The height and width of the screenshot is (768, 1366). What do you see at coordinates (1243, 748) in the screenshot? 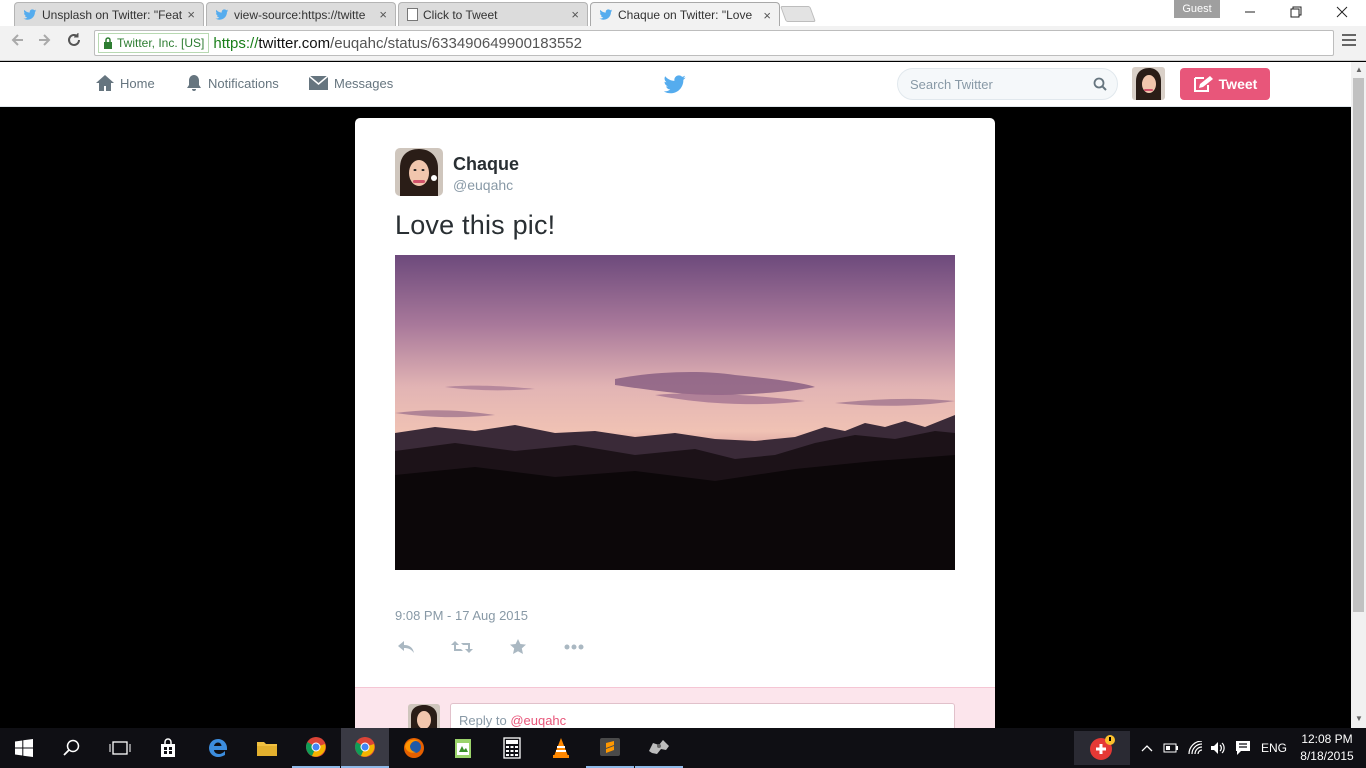
I see `action-center-icon` at bounding box center [1243, 748].